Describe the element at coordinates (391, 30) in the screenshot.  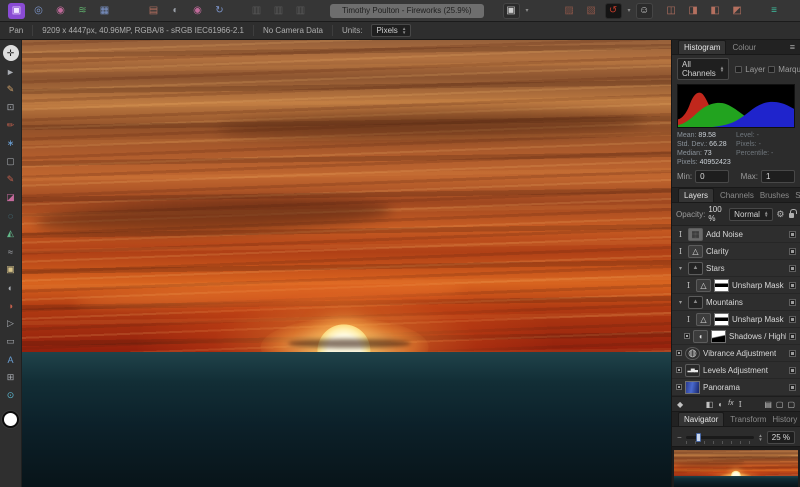
I see `units-dropdown: Pixels ▲ ▼` at that location.